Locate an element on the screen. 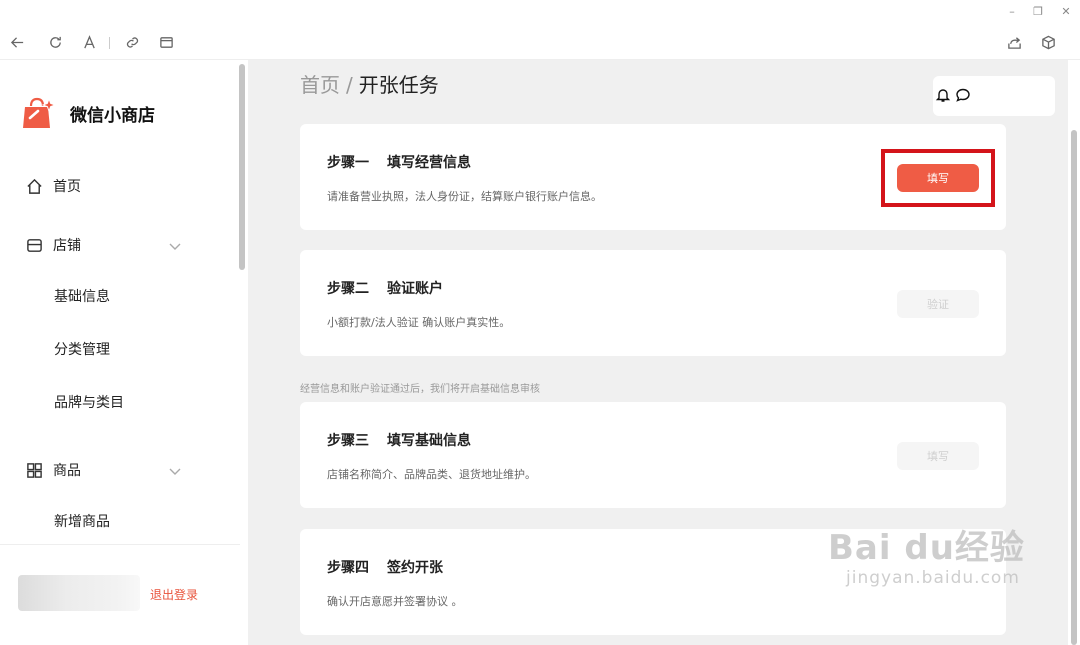 This screenshot has height=645, width=1080. refresh-icon is located at coordinates (55, 42).